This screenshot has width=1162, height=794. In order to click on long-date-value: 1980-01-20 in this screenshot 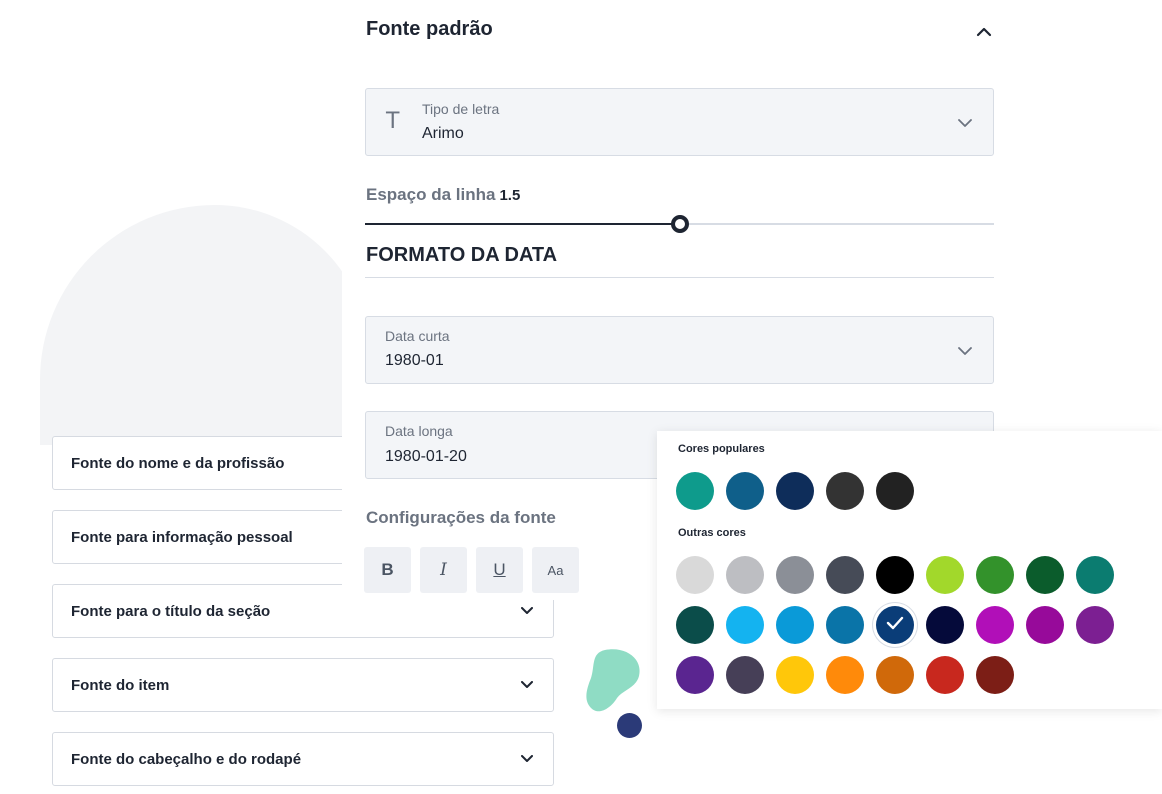, I will do `click(426, 456)`.